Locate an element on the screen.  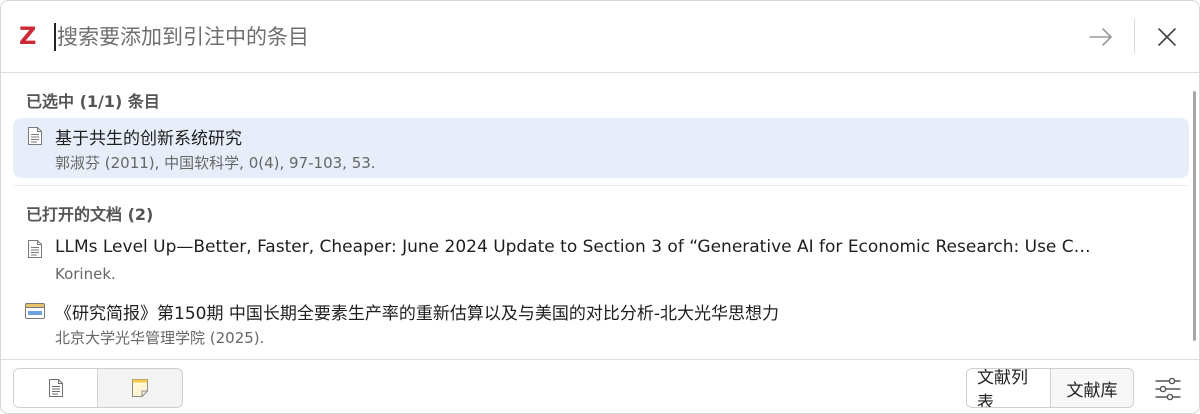
settings-sliders-icon is located at coordinates (1168, 389).